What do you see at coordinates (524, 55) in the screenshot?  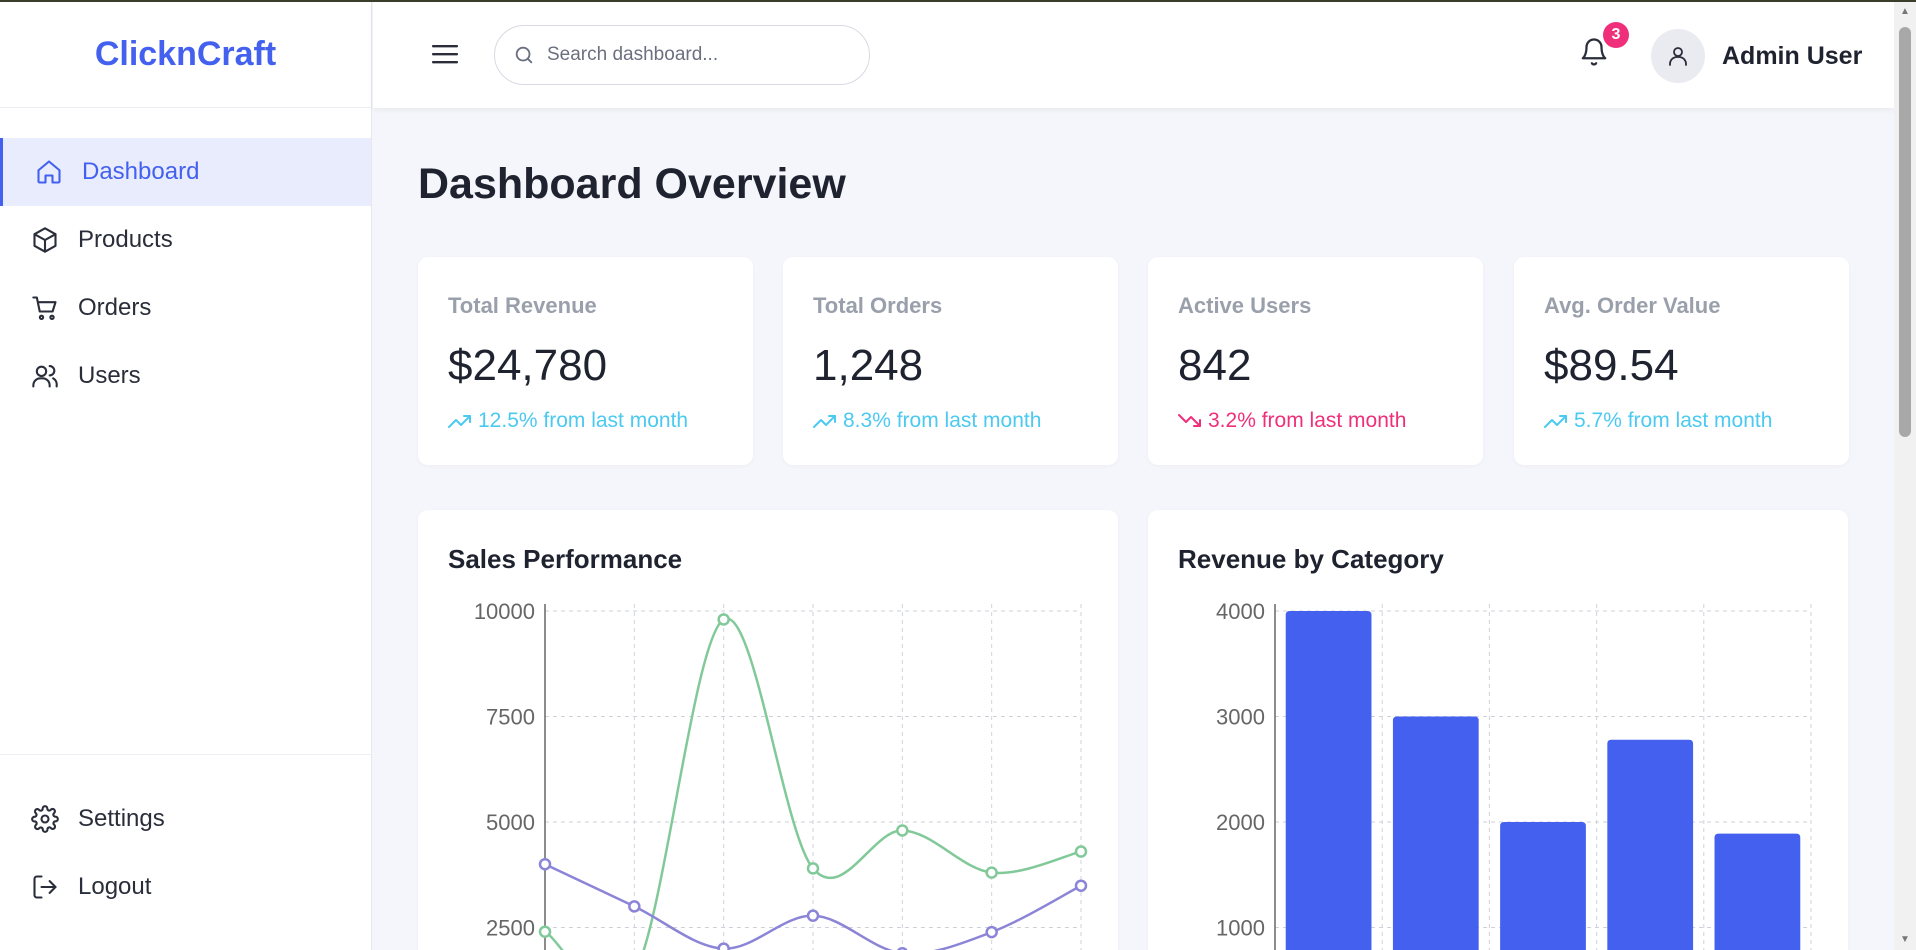 I see `search-icon` at bounding box center [524, 55].